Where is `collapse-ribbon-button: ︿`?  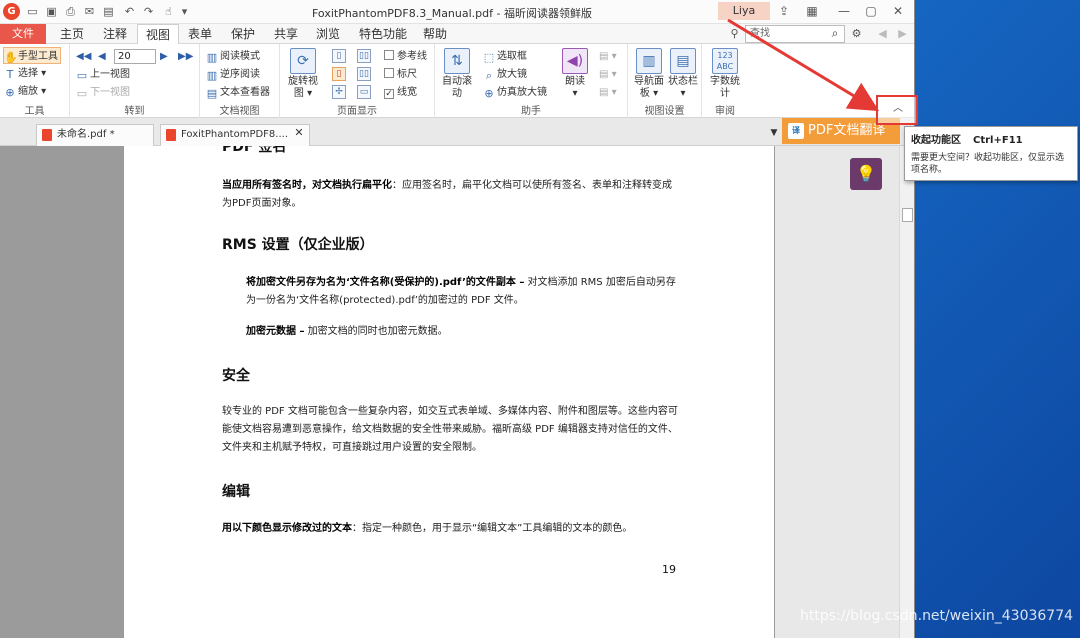 collapse-ribbon-button: ︿ is located at coordinates (897, 110).